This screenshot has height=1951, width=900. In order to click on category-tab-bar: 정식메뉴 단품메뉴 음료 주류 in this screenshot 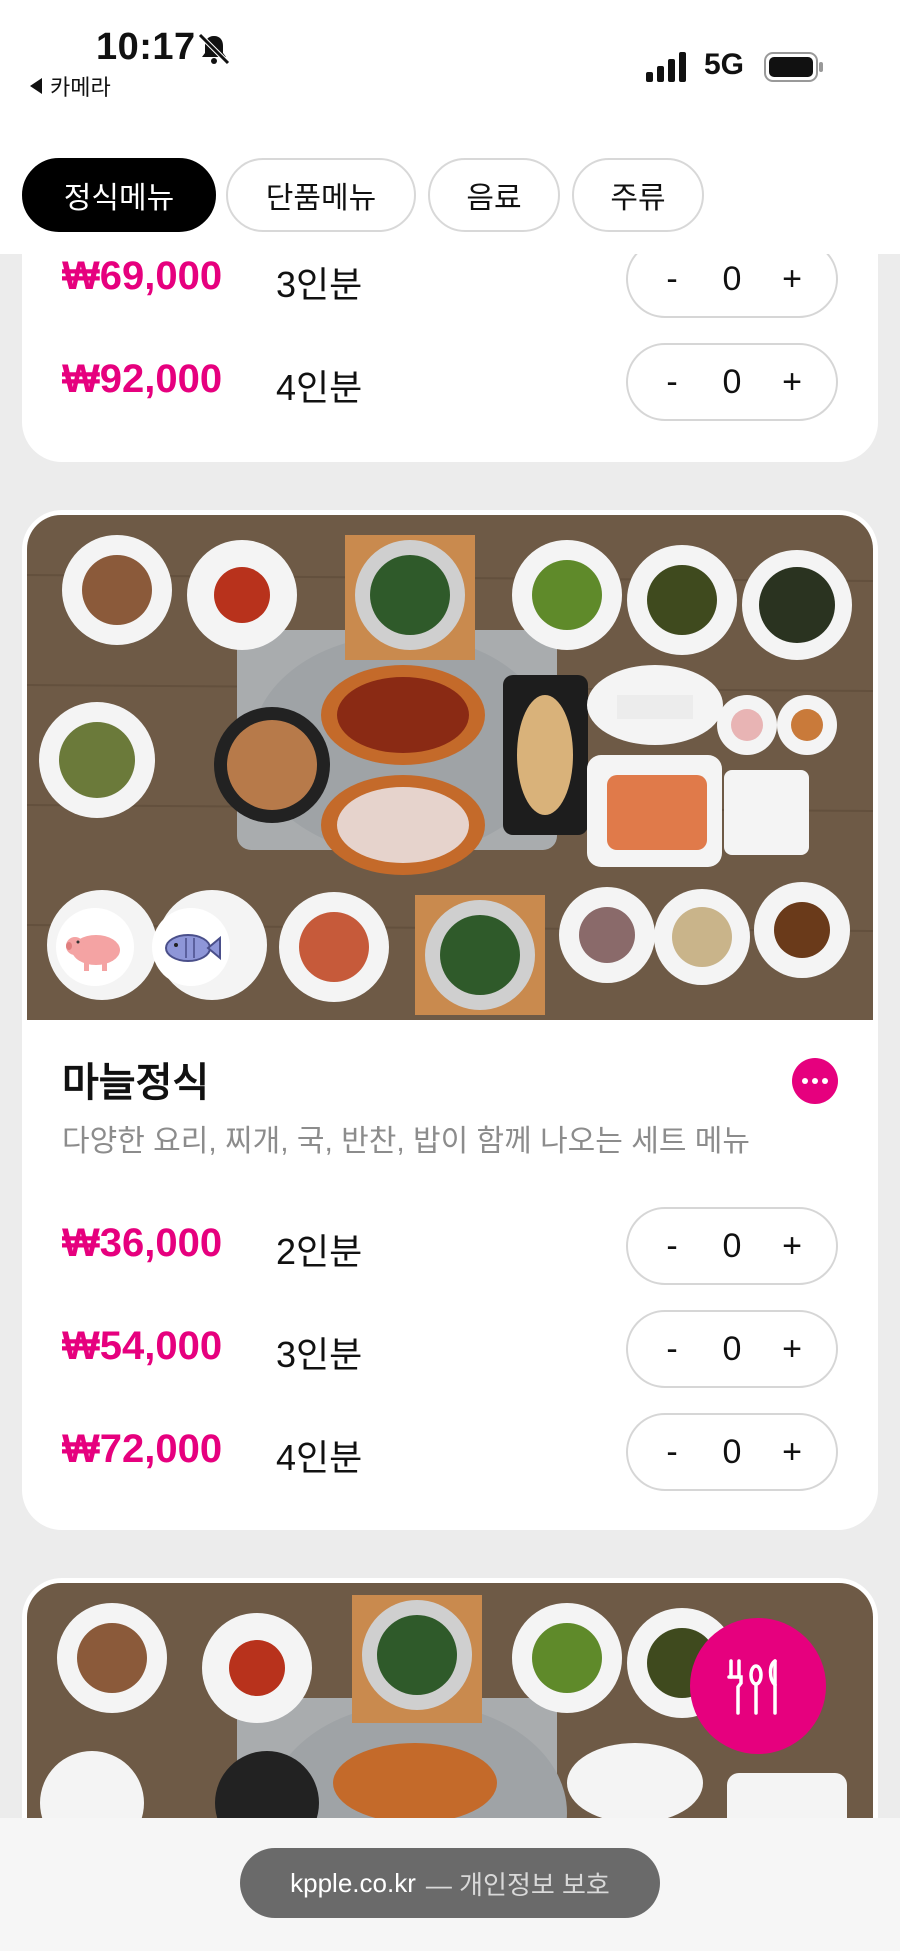, I will do `click(450, 193)`.